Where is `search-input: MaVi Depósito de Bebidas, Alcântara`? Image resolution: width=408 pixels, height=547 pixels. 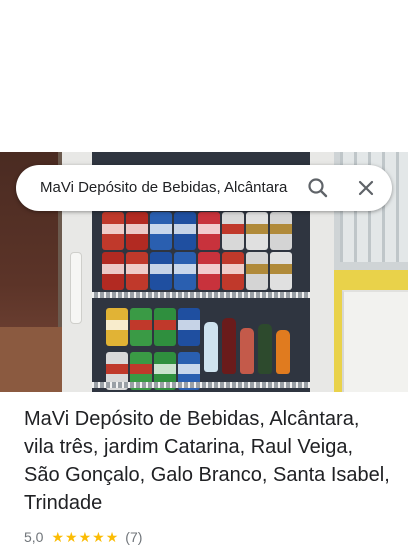 search-input: MaVi Depósito de Bebidas, Alcântara is located at coordinates (171, 188).